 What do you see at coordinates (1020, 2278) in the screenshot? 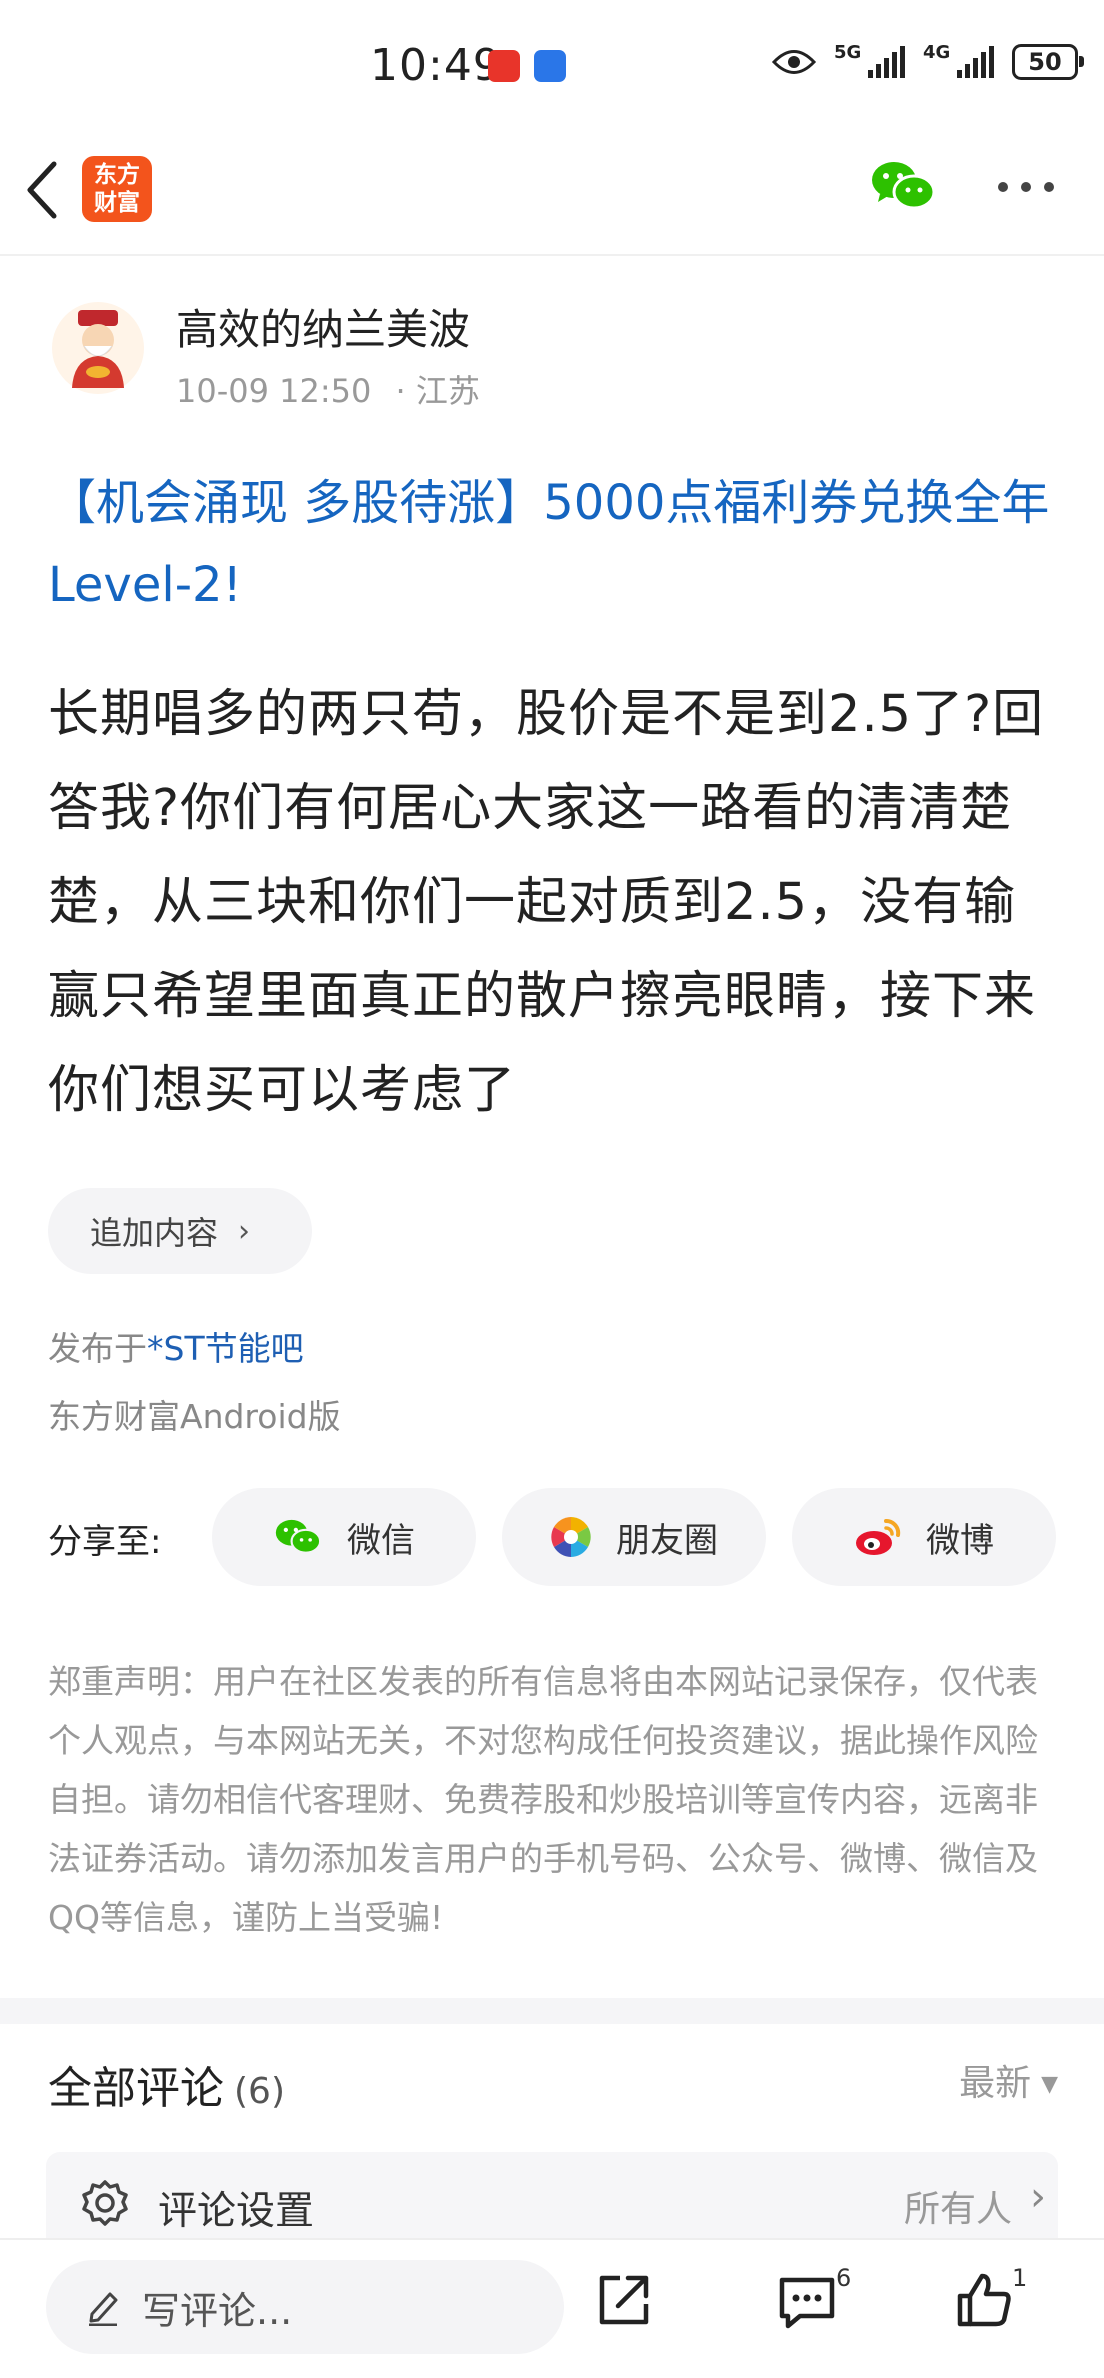
I see `like-count-badge: 1` at bounding box center [1020, 2278].